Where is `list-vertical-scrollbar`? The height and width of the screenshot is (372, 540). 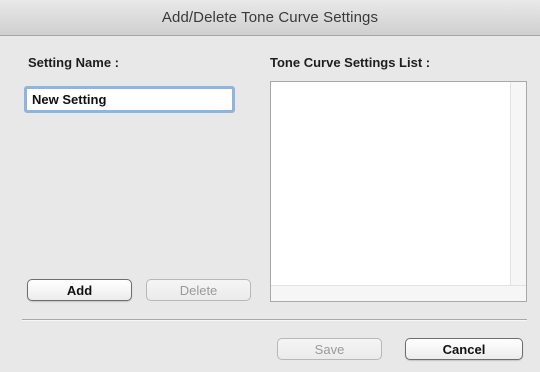
list-vertical-scrollbar is located at coordinates (518, 191).